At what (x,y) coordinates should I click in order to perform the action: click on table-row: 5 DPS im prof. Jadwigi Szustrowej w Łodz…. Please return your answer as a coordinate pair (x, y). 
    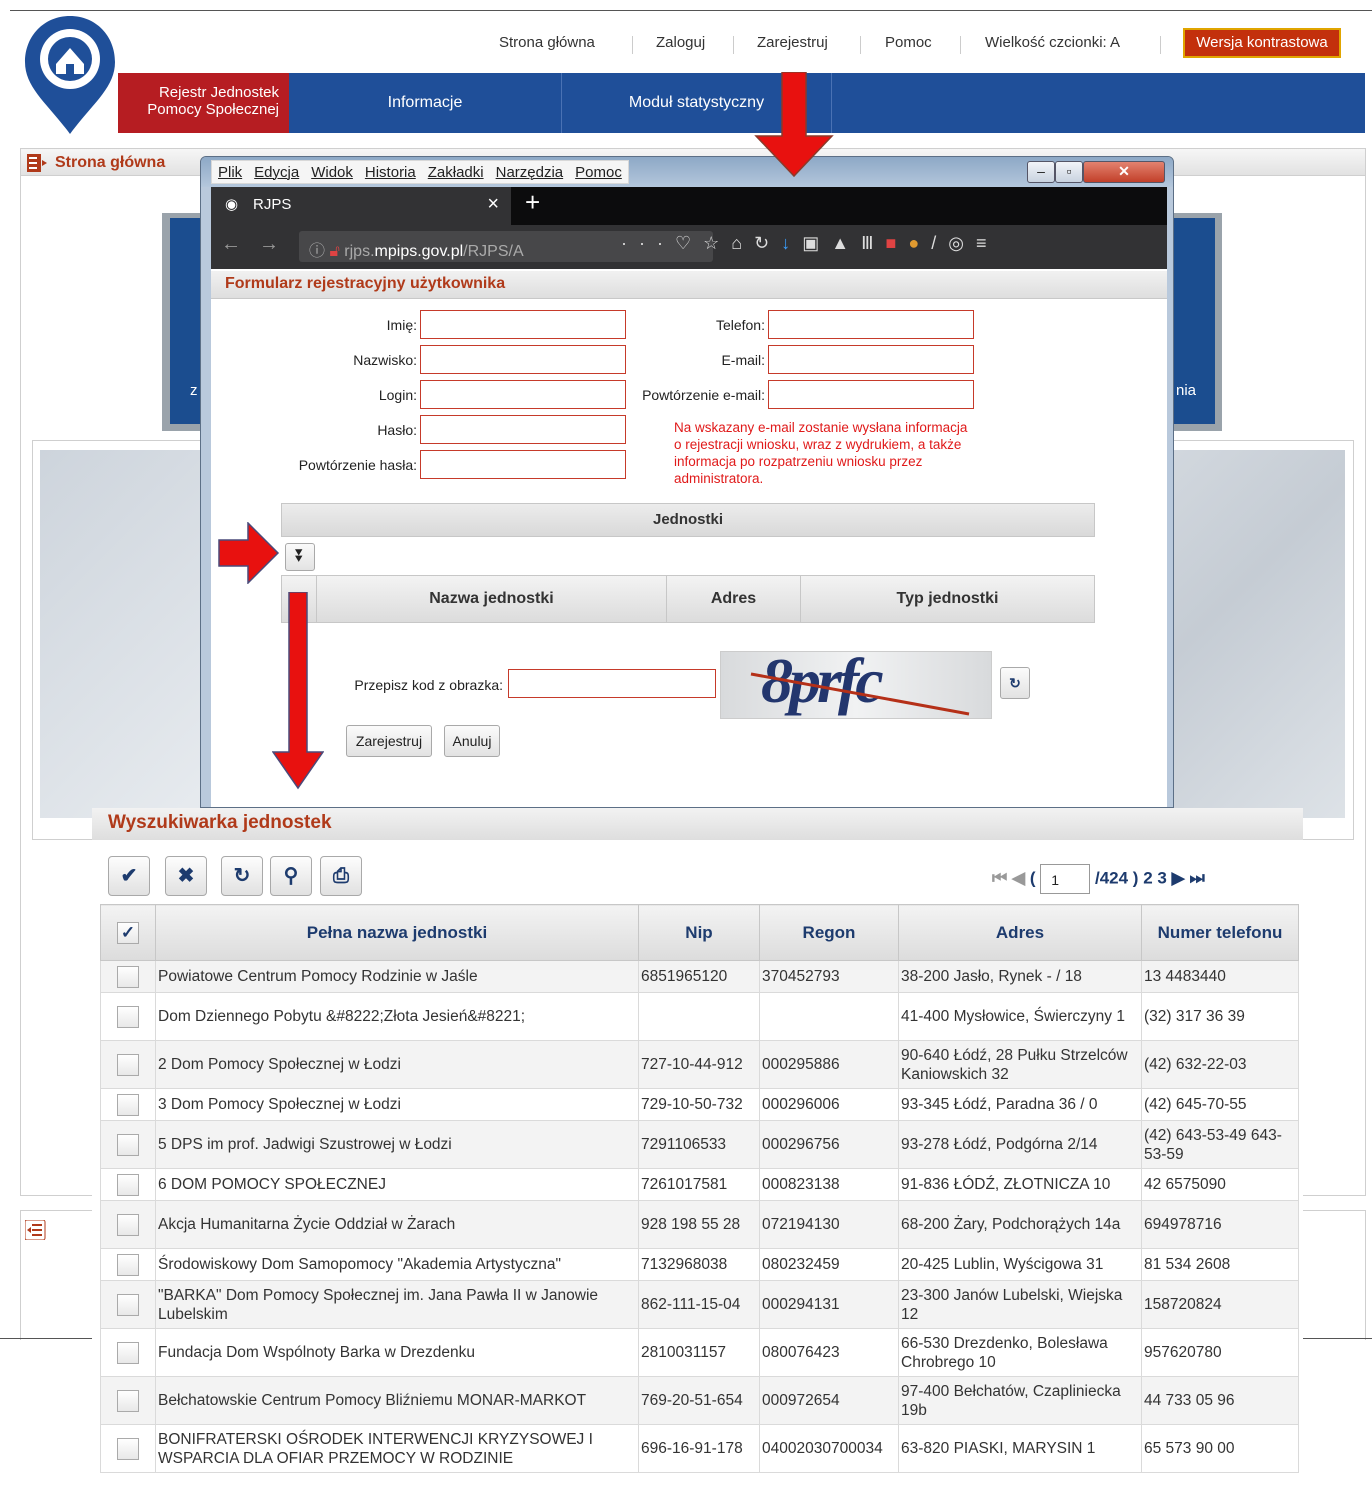
    Looking at the image, I should click on (699, 1144).